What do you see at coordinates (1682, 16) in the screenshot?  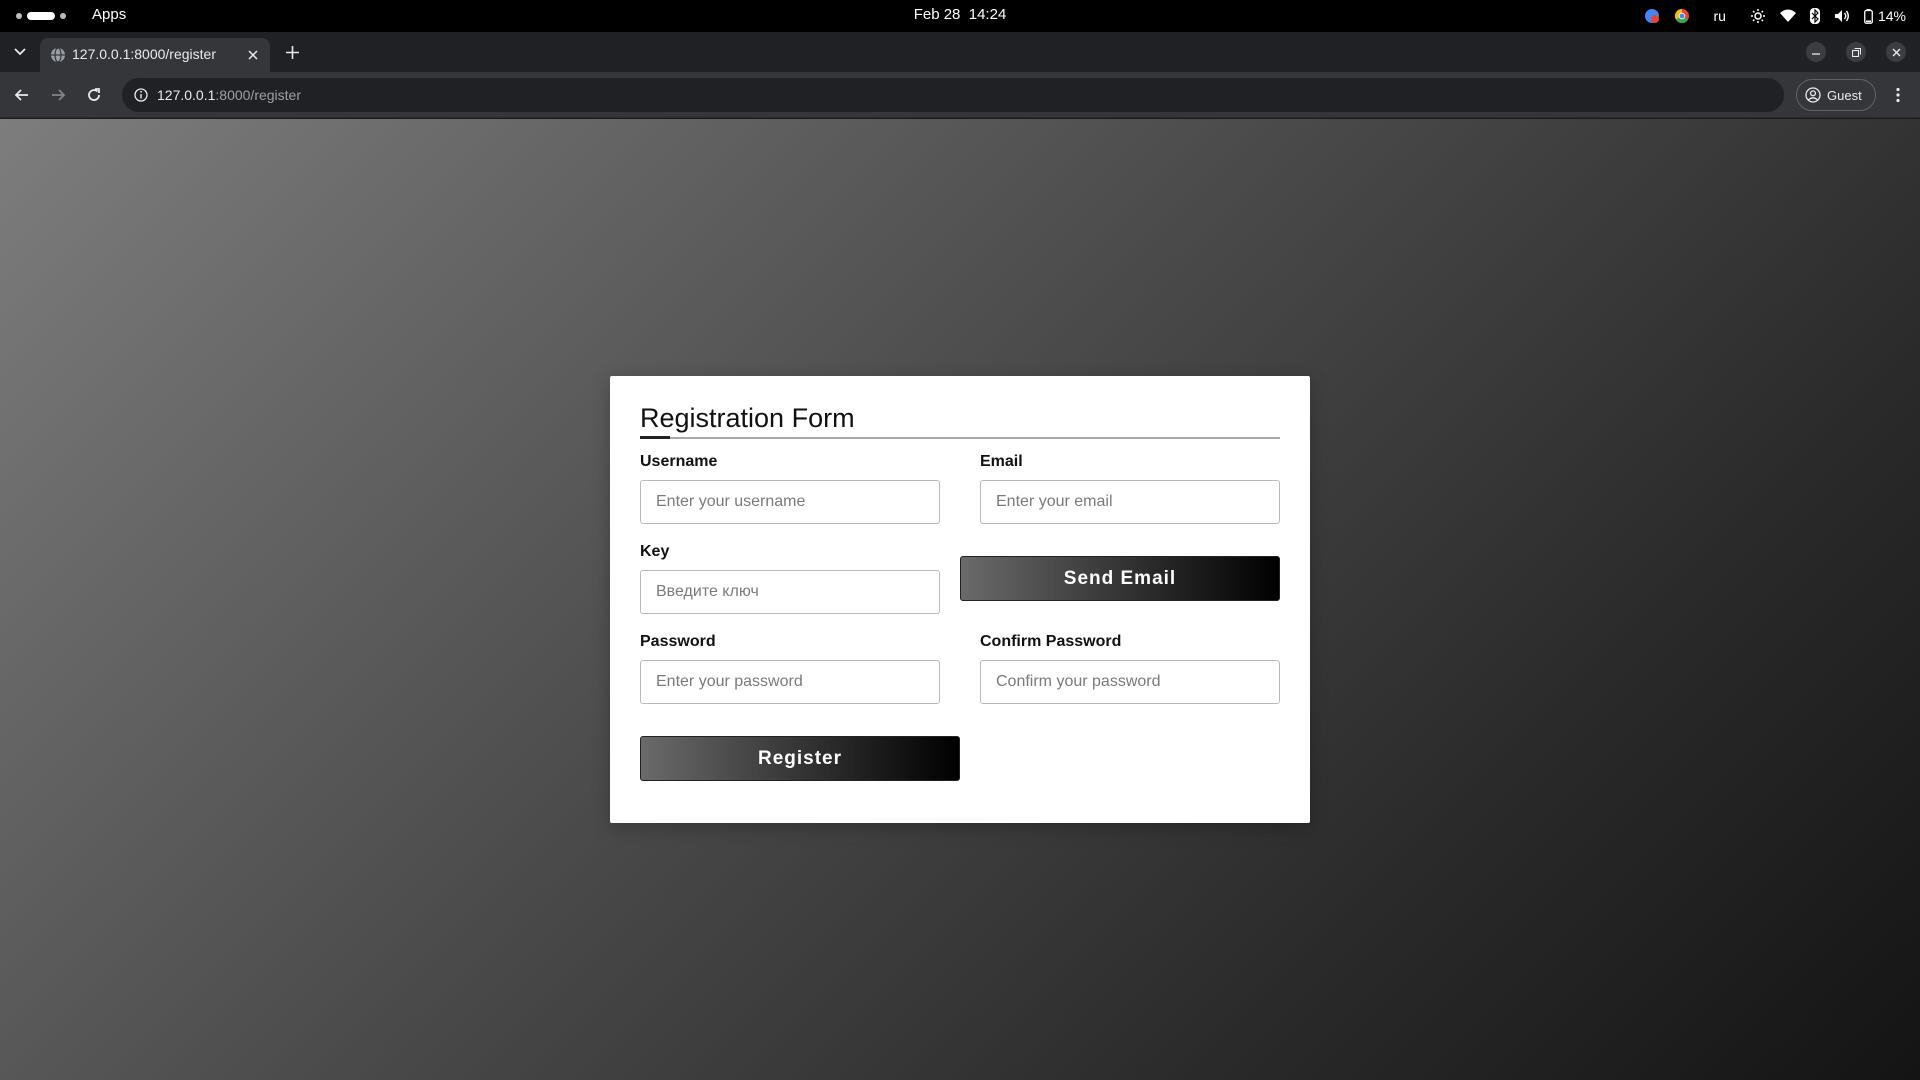 I see `chrome-icon` at bounding box center [1682, 16].